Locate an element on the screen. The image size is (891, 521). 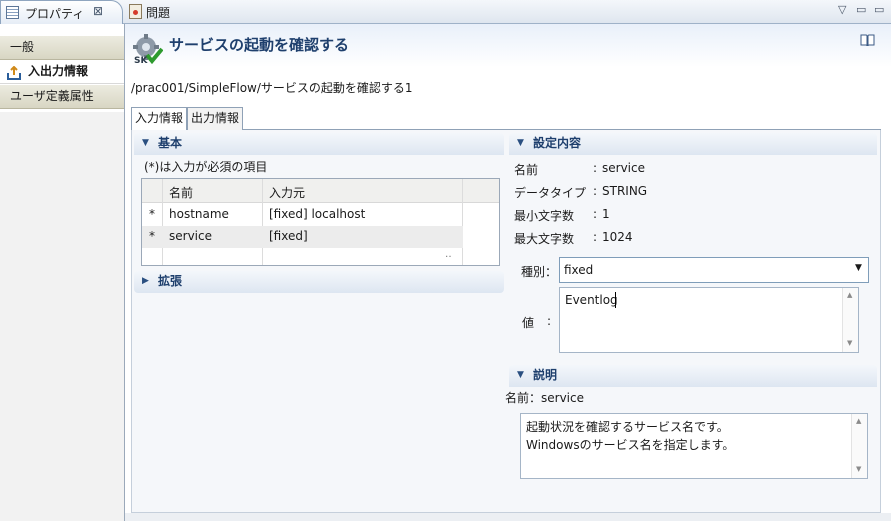
row-overflow-mark: ‥ is located at coordinates (448, 254).